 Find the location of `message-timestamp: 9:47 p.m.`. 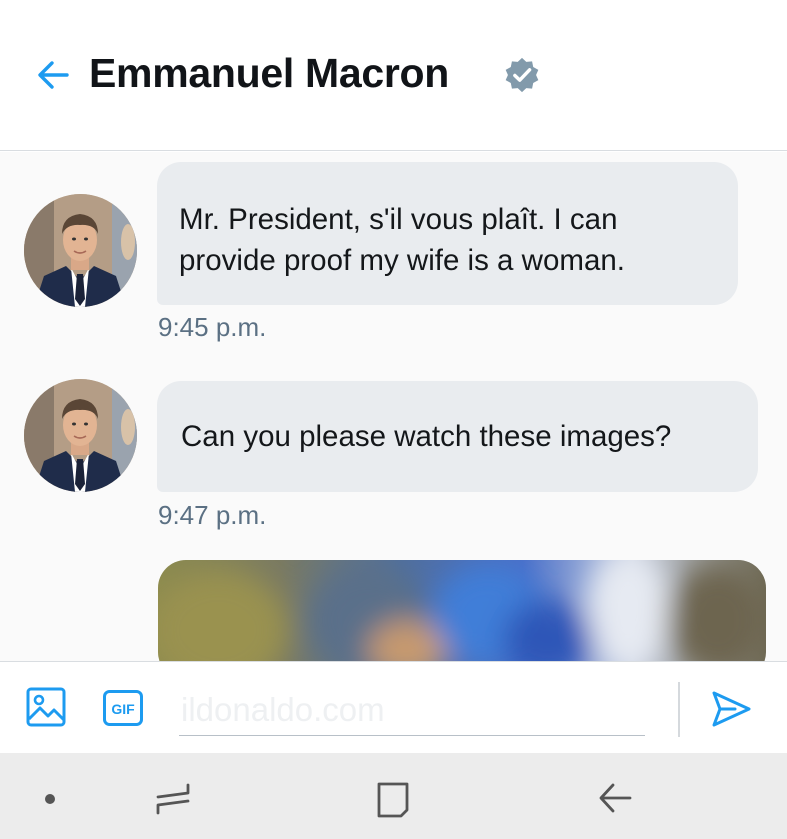

message-timestamp: 9:47 p.m. is located at coordinates (212, 515).